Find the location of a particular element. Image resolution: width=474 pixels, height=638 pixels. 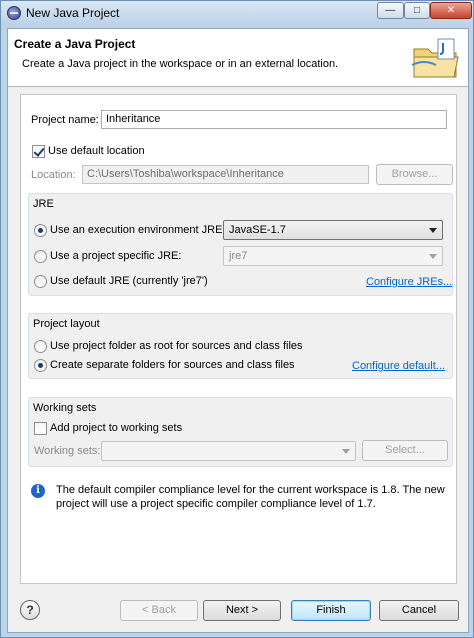

add-to-working-sets-label: Add project to working sets is located at coordinates (116, 428).